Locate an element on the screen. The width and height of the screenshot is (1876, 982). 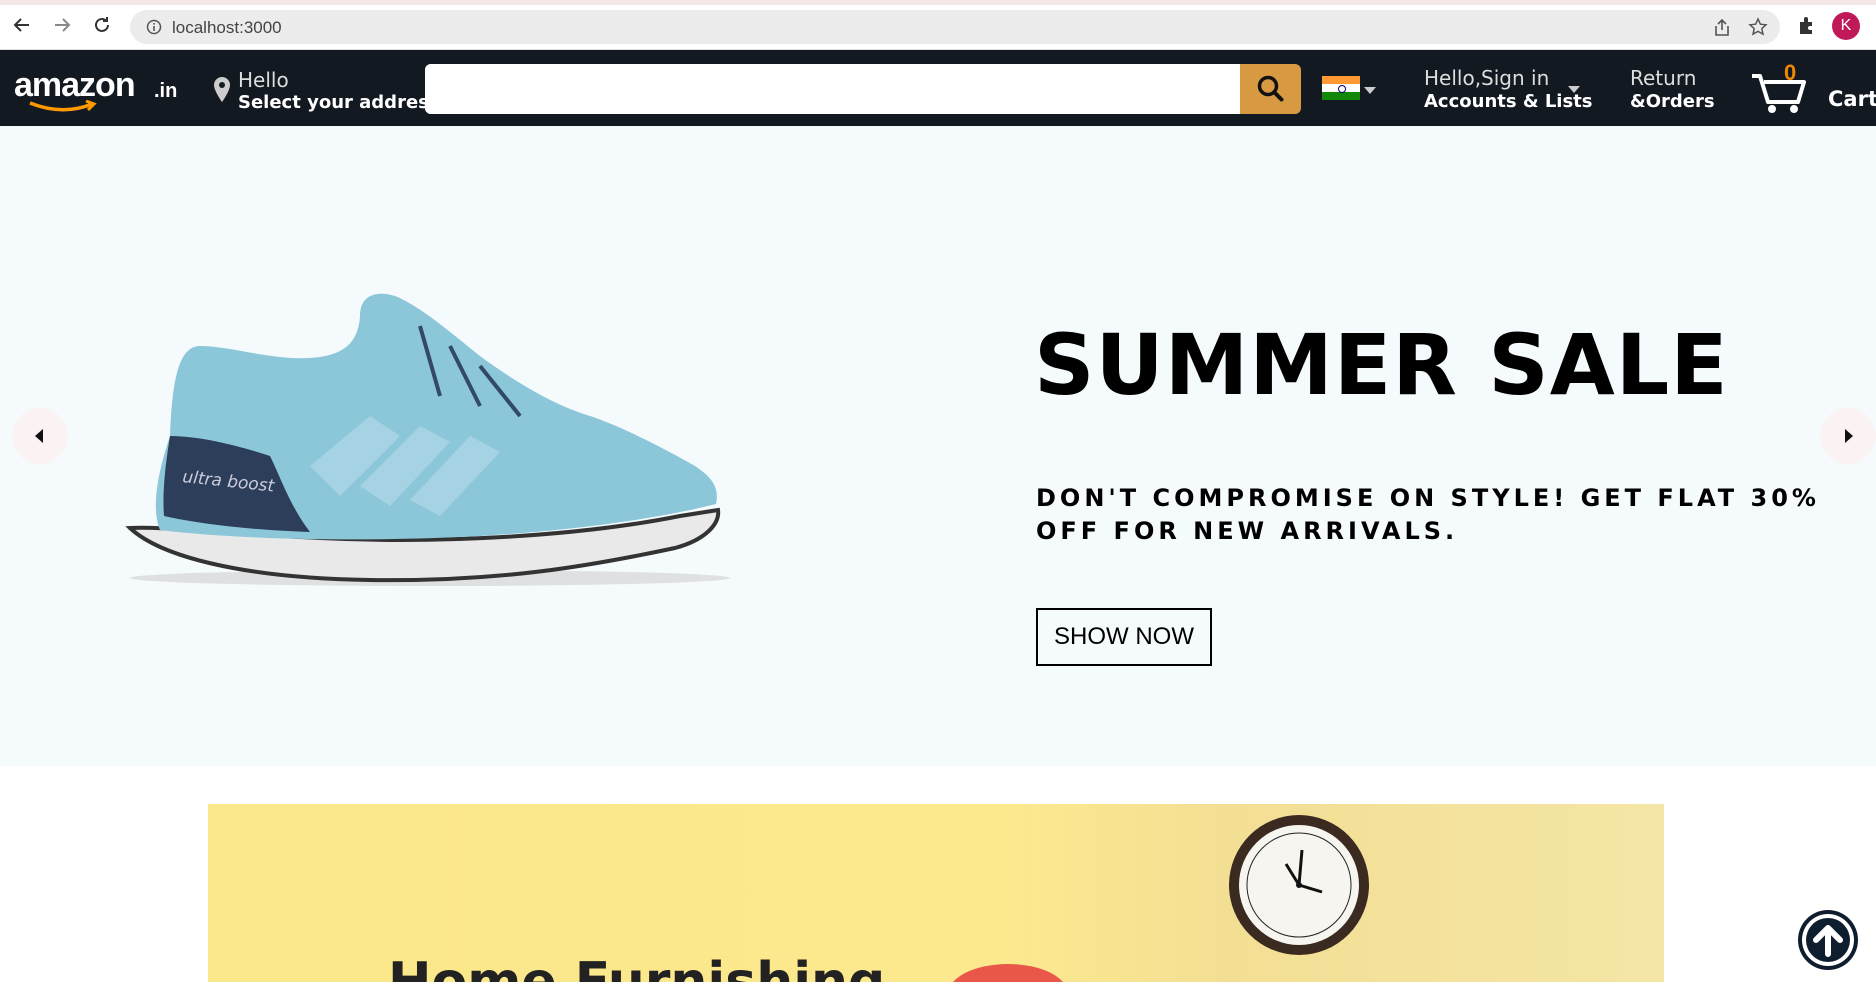
india-flag-icon is located at coordinates (1341, 88).